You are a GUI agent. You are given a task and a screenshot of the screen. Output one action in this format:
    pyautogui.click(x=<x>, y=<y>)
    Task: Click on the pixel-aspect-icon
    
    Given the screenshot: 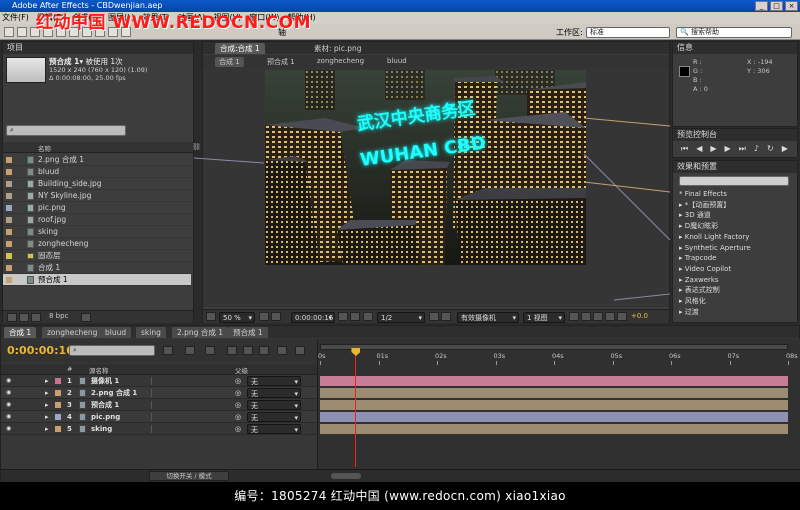 What is the action you would take?
    pyautogui.click(x=574, y=316)
    